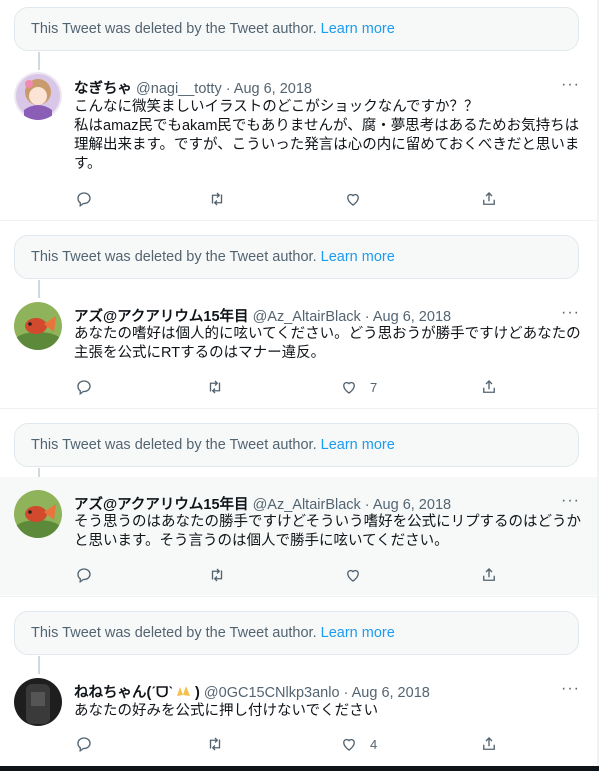 The image size is (599, 771). What do you see at coordinates (184, 691) in the screenshot?
I see `clap-emoji` at bounding box center [184, 691].